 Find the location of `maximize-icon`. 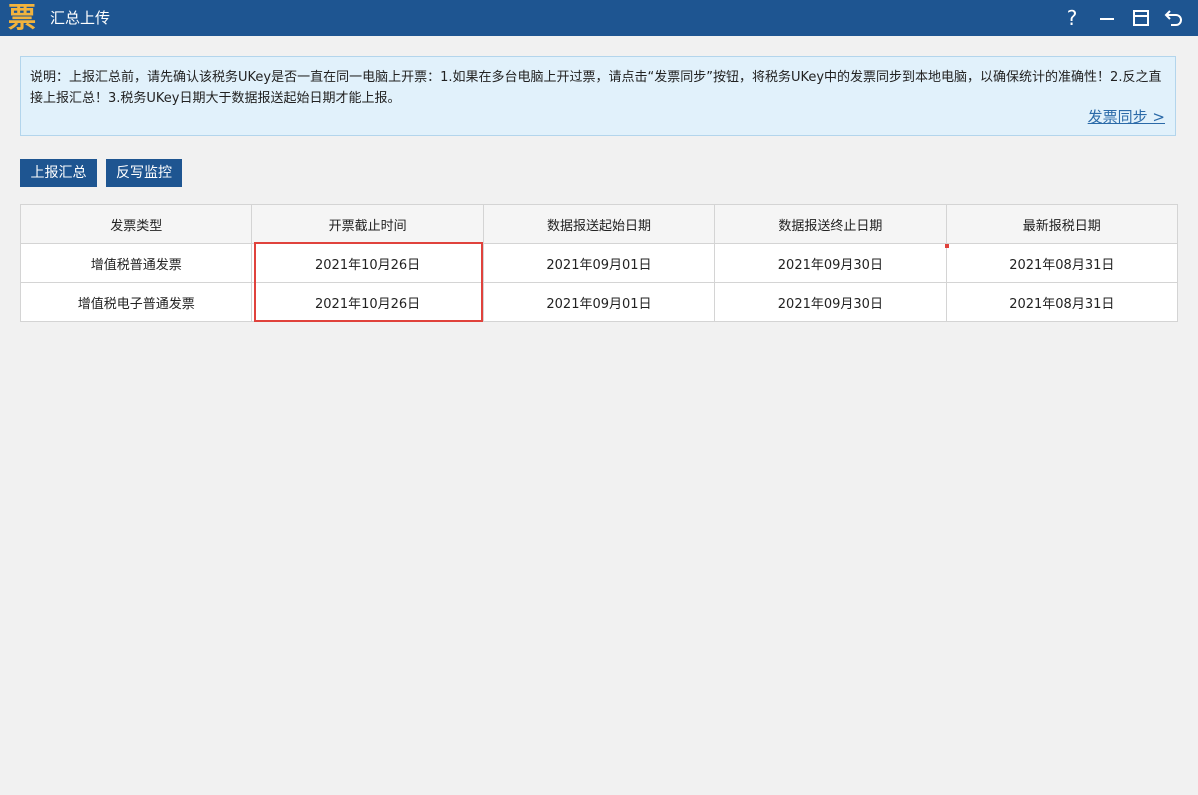

maximize-icon is located at coordinates (1141, 18).